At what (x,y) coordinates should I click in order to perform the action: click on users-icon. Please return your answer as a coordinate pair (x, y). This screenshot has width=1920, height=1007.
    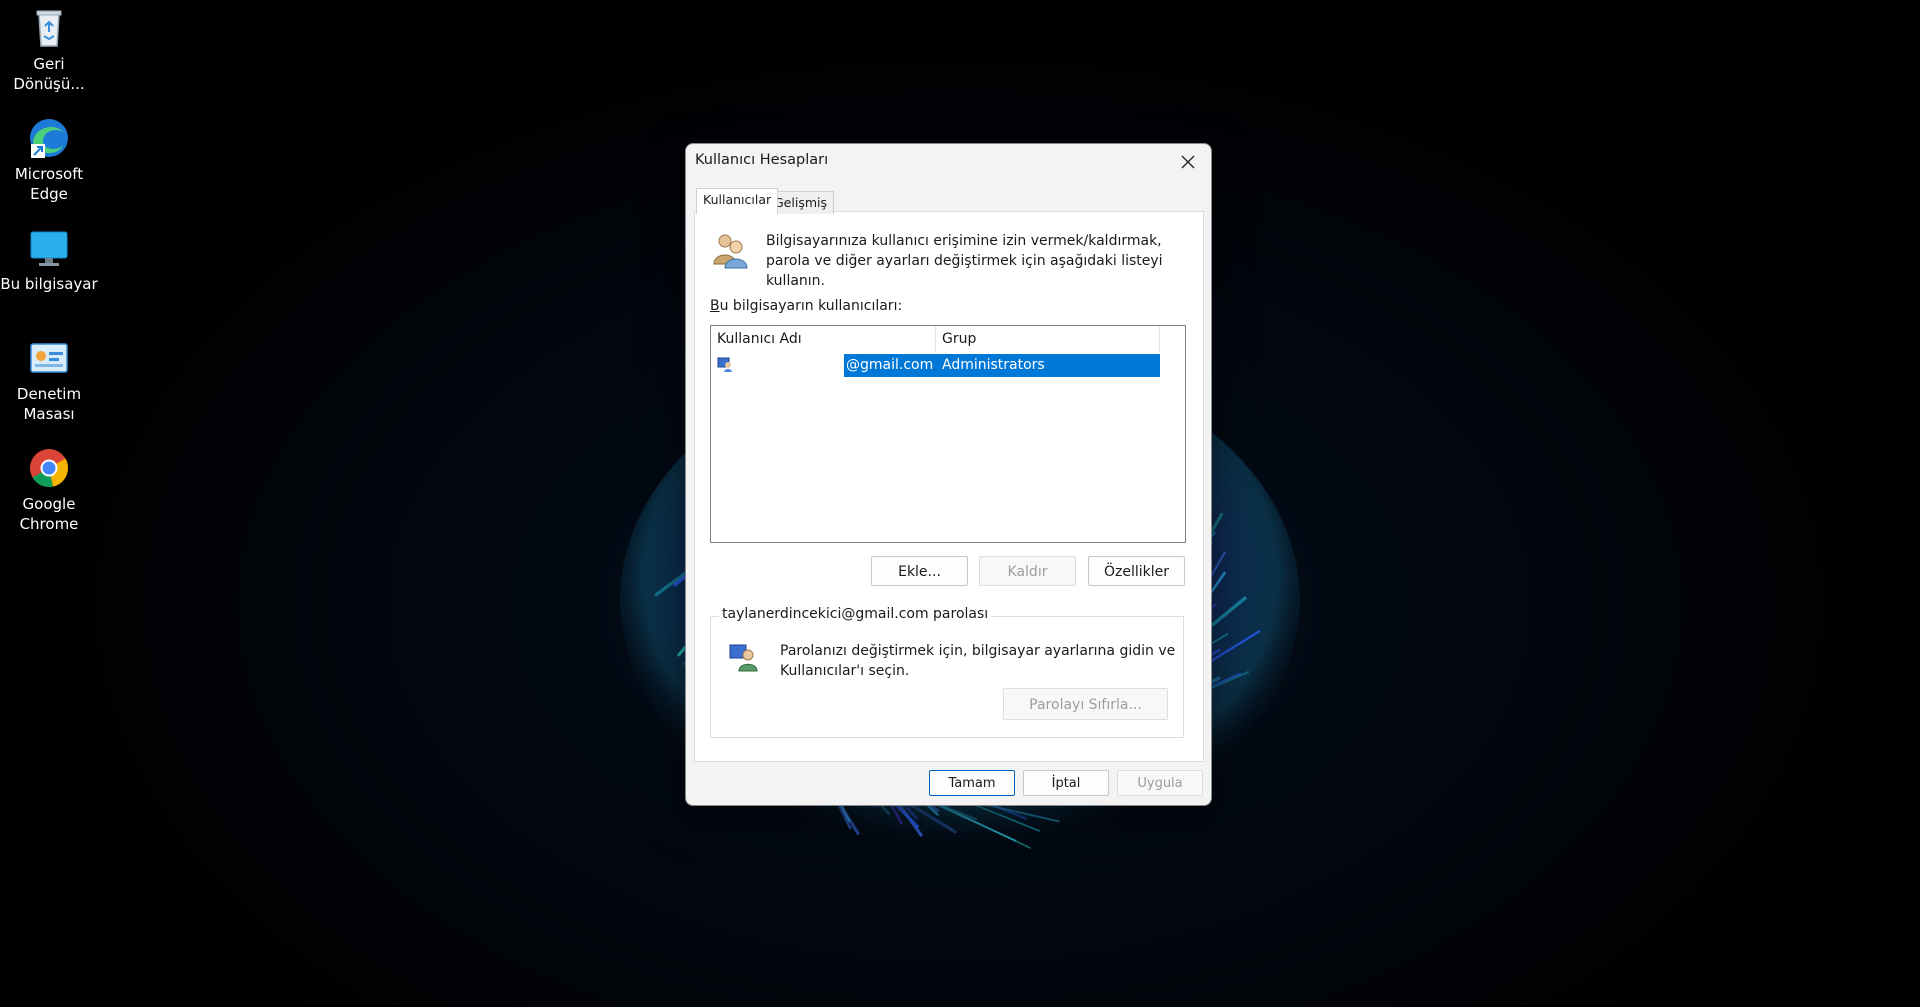
    Looking at the image, I should click on (730, 250).